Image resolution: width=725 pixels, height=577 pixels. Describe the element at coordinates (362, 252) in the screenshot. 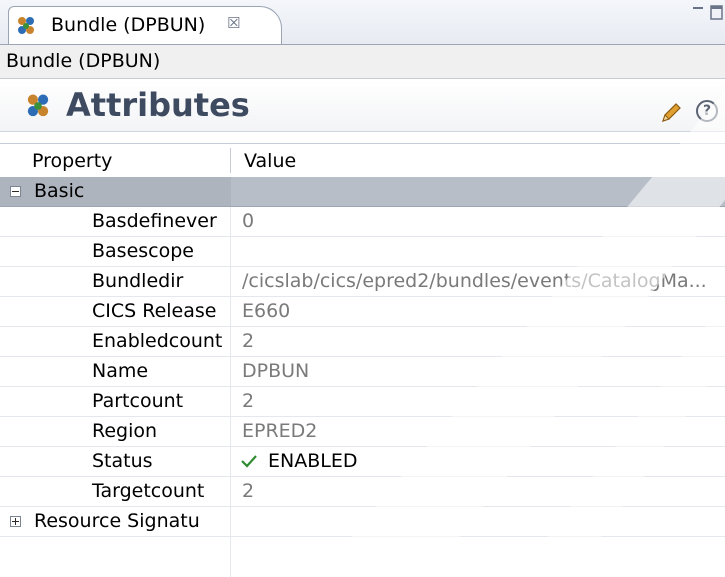

I see `table-row: Basescope` at that location.